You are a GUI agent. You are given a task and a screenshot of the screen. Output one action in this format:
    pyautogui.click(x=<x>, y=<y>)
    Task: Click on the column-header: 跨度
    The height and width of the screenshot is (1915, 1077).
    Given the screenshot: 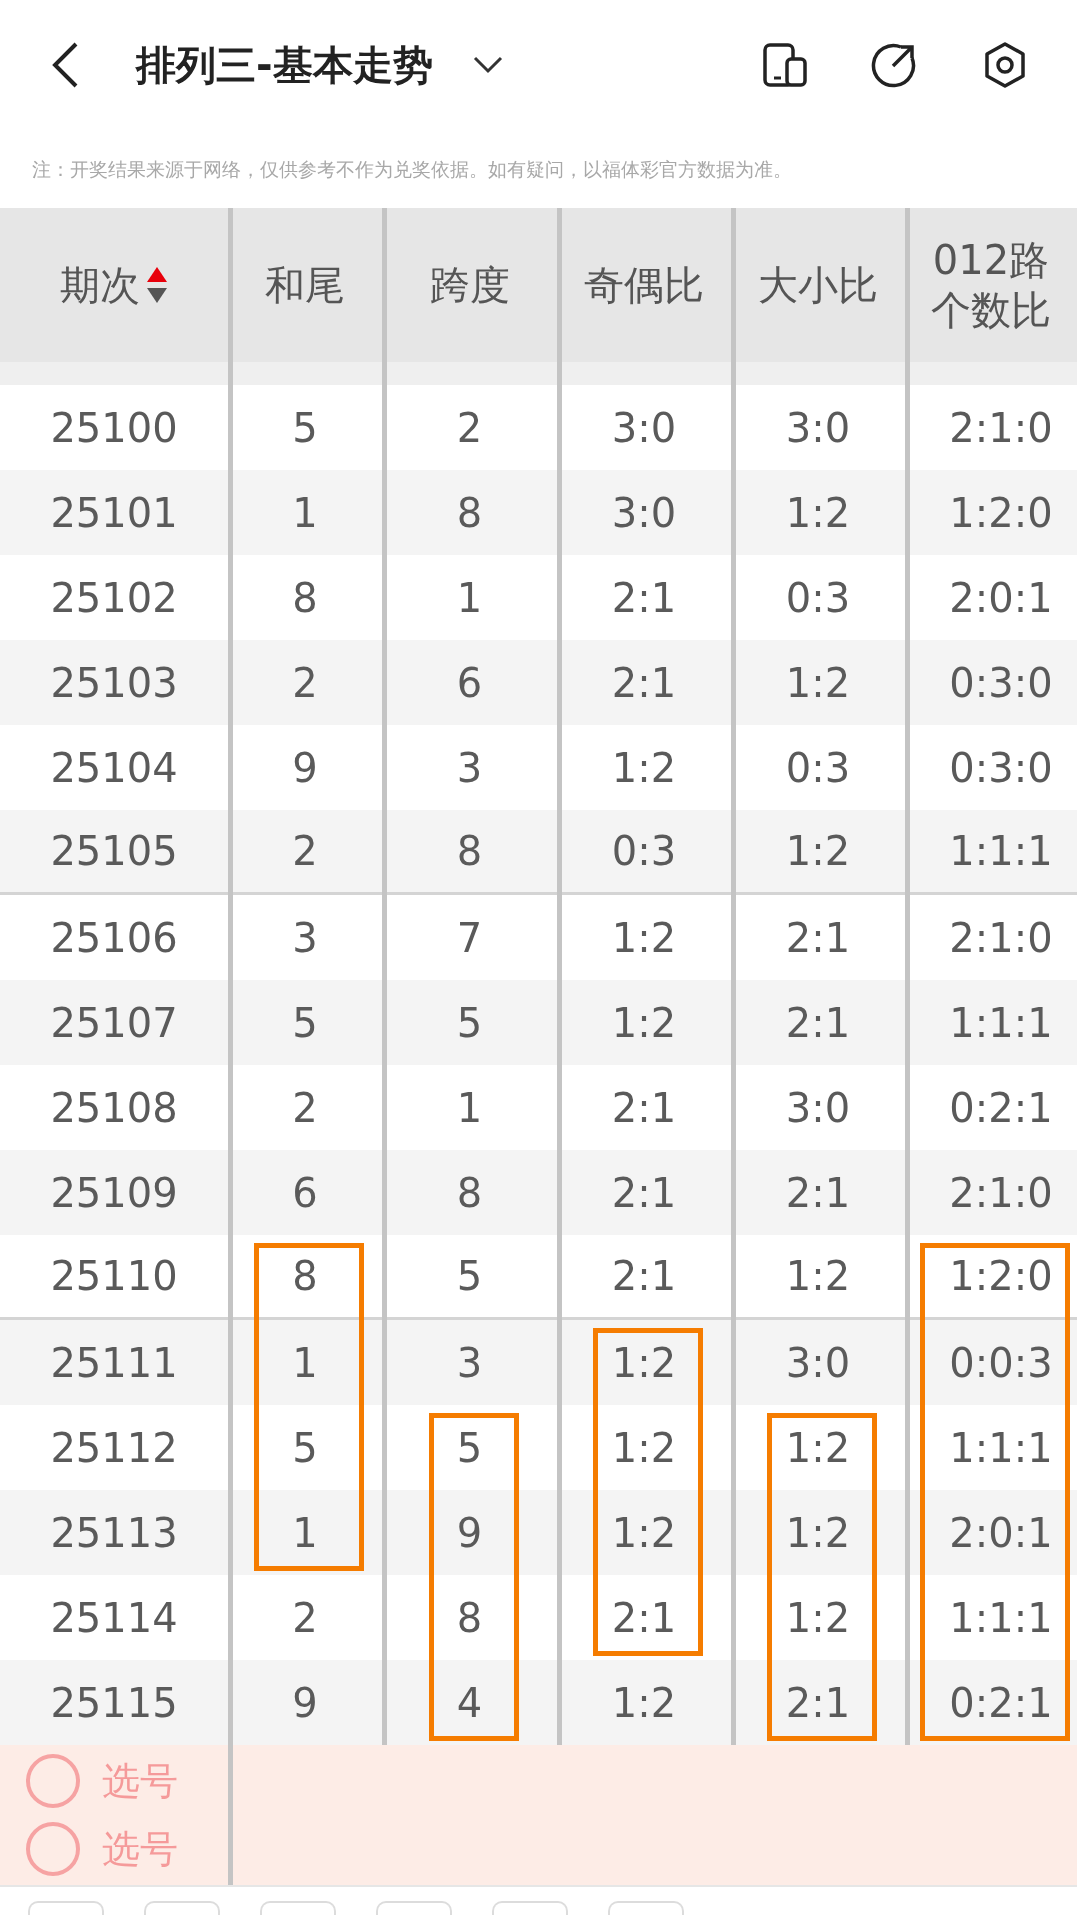 What is the action you would take?
    pyautogui.click(x=469, y=285)
    